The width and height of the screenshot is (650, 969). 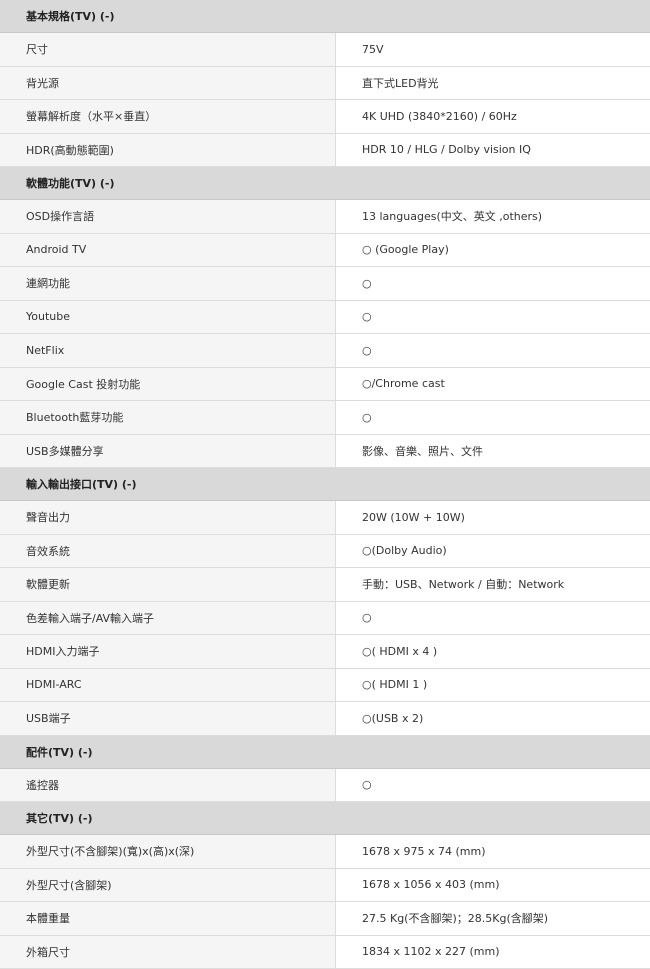 I want to click on spec-value: 20W (10W + 10W), so click(x=493, y=517).